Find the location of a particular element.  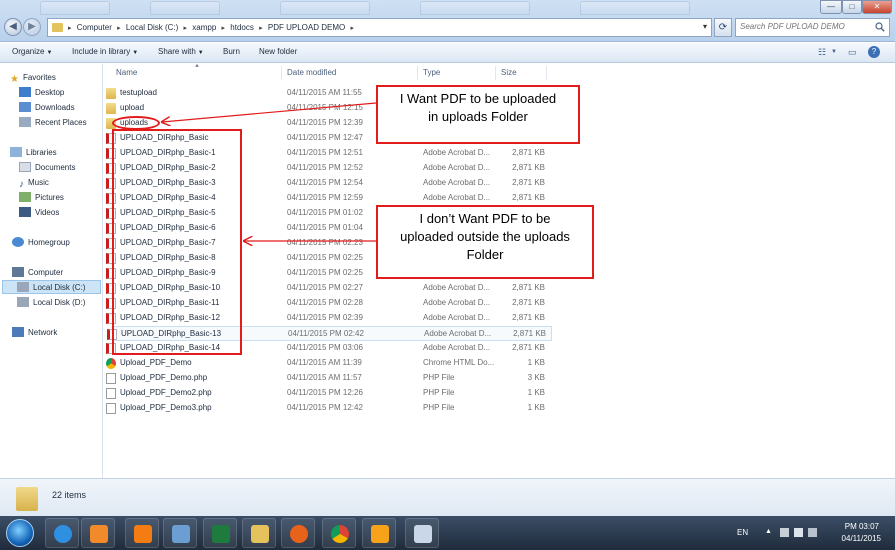

taskbar-firefox is located at coordinates (298, 533).